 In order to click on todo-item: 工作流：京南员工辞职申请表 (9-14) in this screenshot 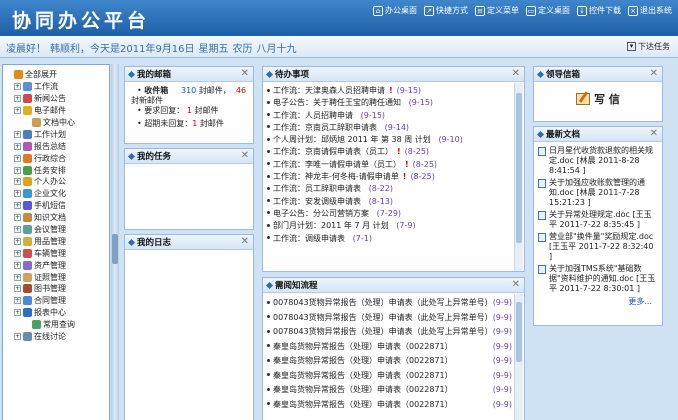, I will do `click(393, 128)`.